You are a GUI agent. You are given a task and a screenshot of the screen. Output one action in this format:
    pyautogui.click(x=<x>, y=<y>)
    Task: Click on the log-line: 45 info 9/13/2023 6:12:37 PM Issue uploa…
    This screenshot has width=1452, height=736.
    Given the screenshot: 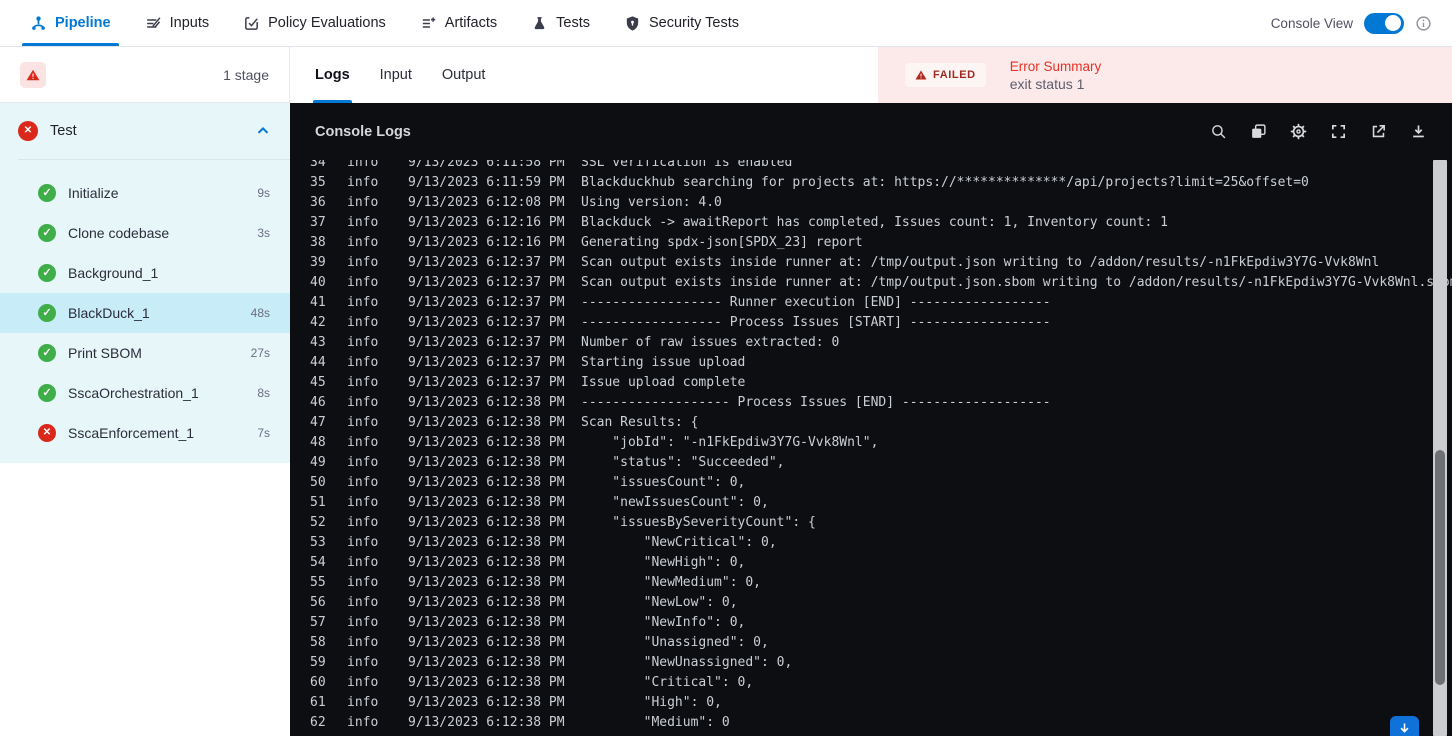 What is the action you would take?
    pyautogui.click(x=871, y=383)
    